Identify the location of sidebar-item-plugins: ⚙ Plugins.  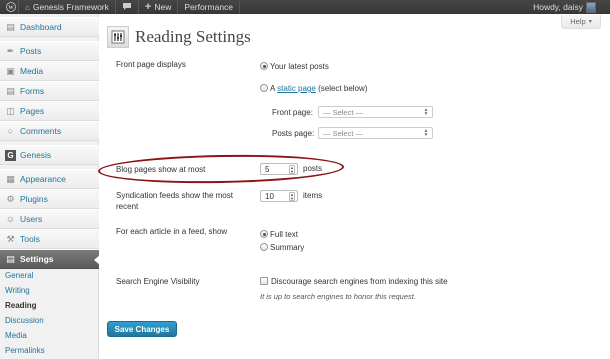
(49, 199).